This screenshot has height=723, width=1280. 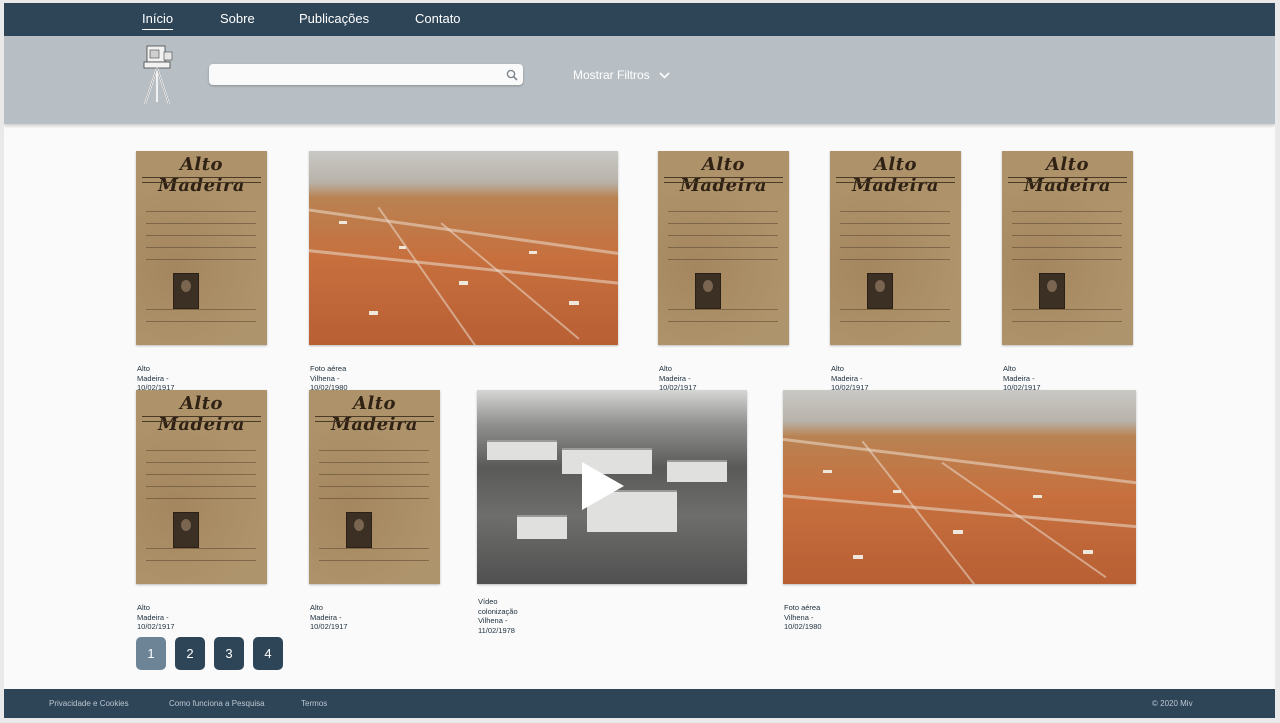 What do you see at coordinates (664, 75) in the screenshot?
I see `chevron-down-icon` at bounding box center [664, 75].